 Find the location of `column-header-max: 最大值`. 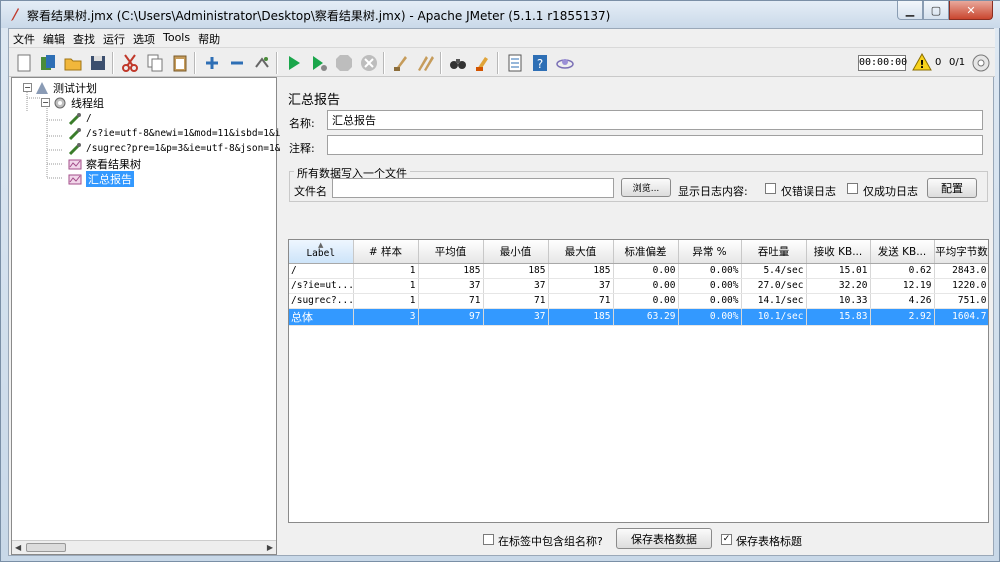

column-header-max: 最大值 is located at coordinates (581, 252).